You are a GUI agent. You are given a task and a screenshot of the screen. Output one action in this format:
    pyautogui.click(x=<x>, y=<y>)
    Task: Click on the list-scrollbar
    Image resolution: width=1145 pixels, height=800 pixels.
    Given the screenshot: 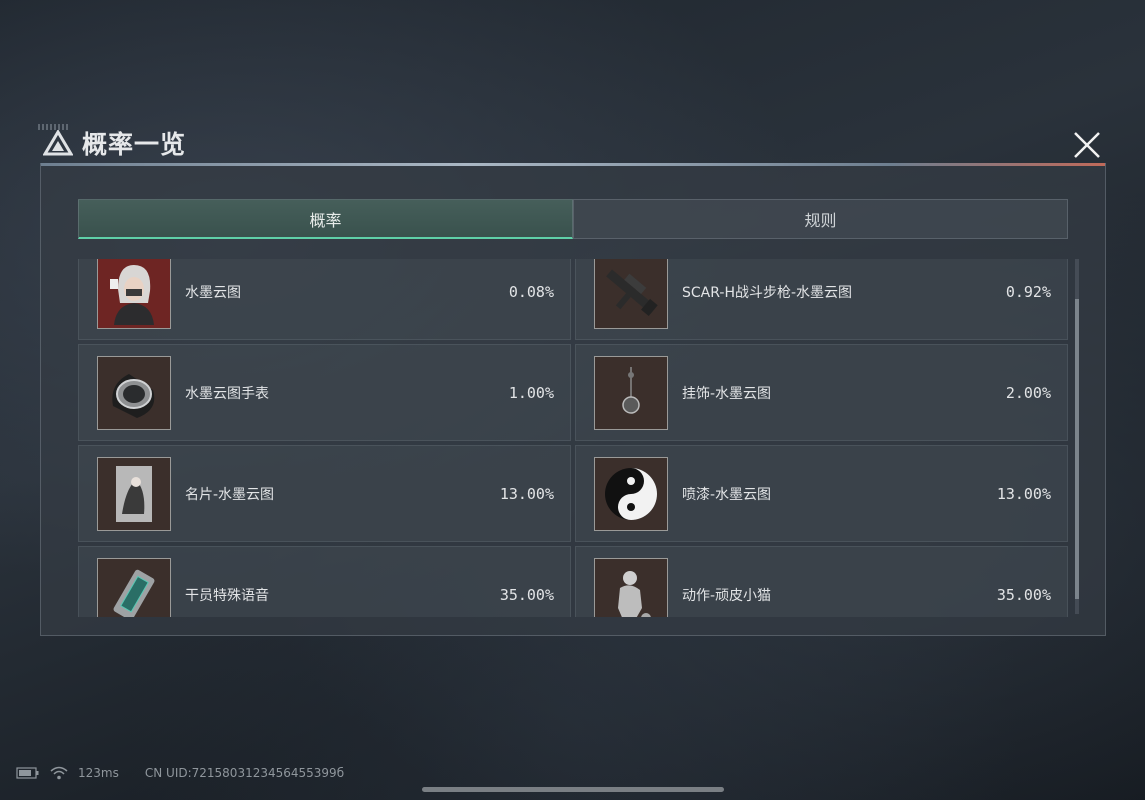 What is the action you would take?
    pyautogui.click(x=1077, y=436)
    